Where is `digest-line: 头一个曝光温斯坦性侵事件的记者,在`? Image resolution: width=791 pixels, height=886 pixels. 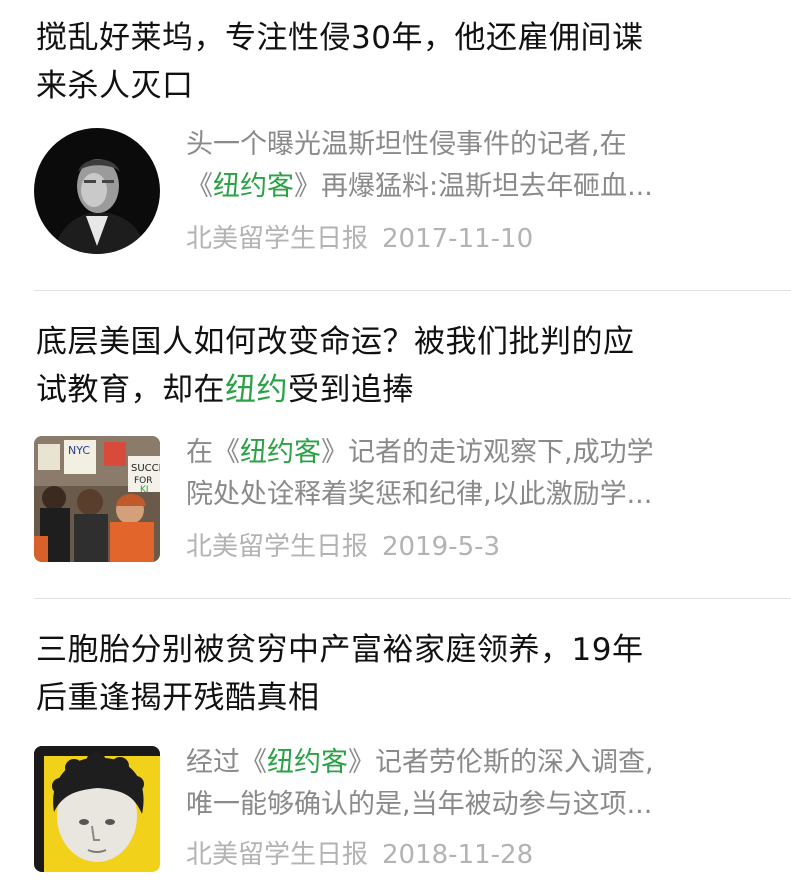 digest-line: 头一个曝光温斯坦性侵事件的记者,在 is located at coordinates (406, 144).